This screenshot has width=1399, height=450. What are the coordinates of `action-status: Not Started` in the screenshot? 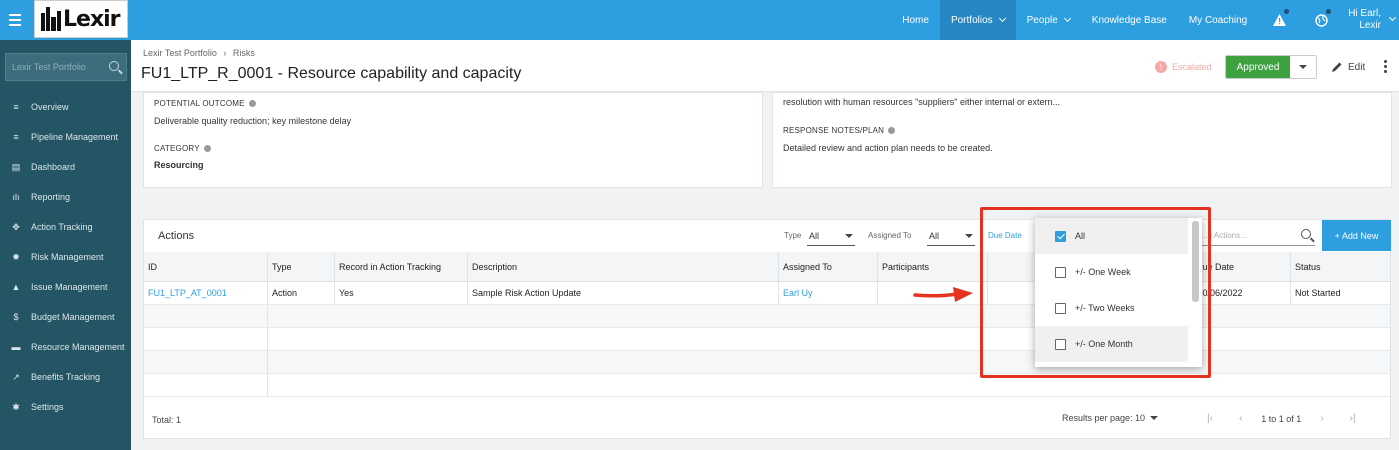 It's located at (1318, 293).